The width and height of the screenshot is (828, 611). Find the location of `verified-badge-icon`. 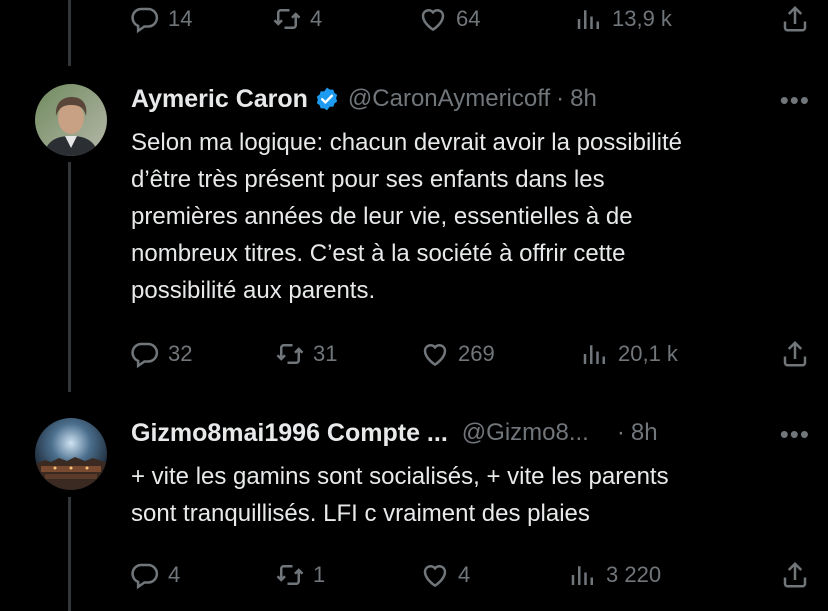

verified-badge-icon is located at coordinates (327, 99).